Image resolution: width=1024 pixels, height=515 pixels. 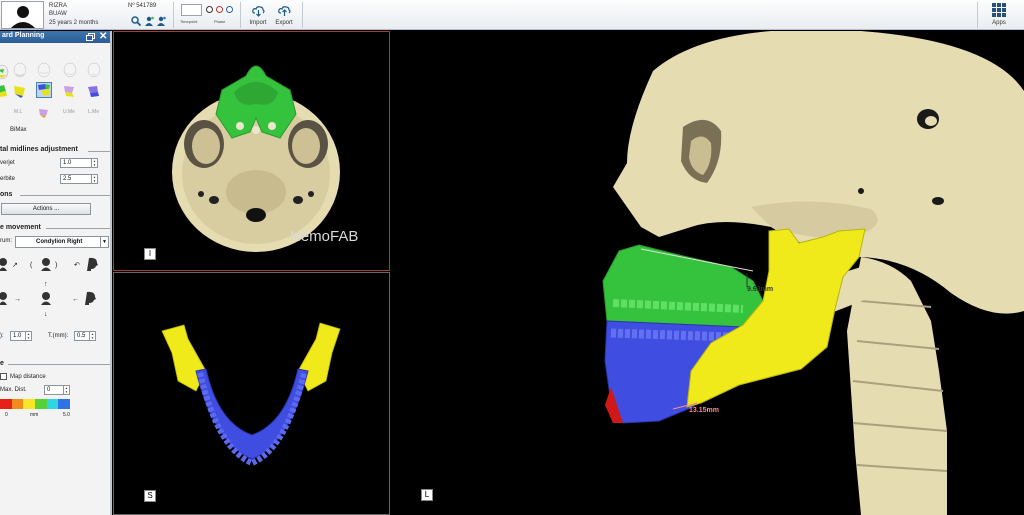 I want to click on head-front-icon, so click(x=46, y=264).